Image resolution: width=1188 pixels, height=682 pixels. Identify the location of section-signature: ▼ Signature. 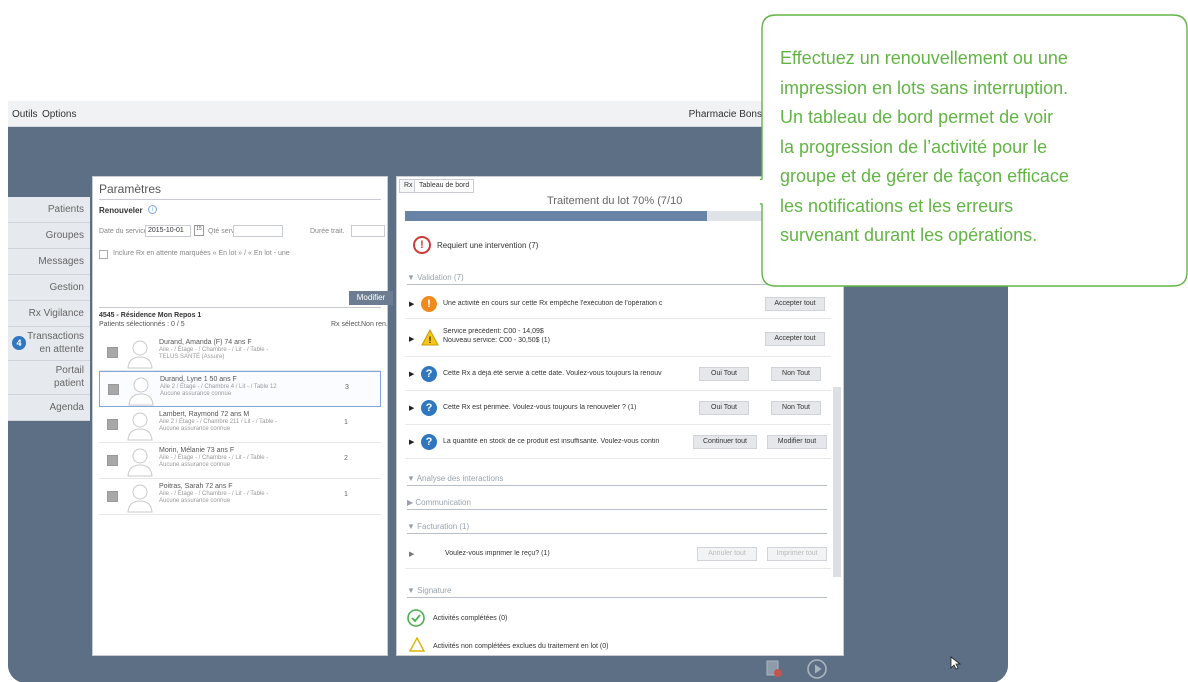
(617, 592).